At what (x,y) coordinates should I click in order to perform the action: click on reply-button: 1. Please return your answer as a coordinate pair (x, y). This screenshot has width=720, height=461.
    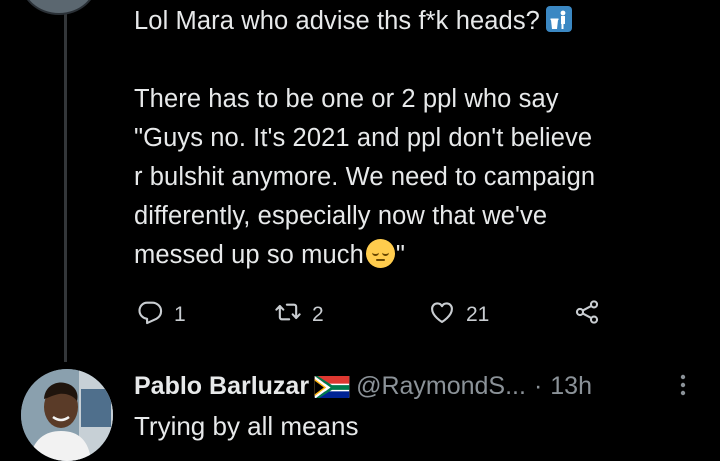
    Looking at the image, I should click on (161, 315).